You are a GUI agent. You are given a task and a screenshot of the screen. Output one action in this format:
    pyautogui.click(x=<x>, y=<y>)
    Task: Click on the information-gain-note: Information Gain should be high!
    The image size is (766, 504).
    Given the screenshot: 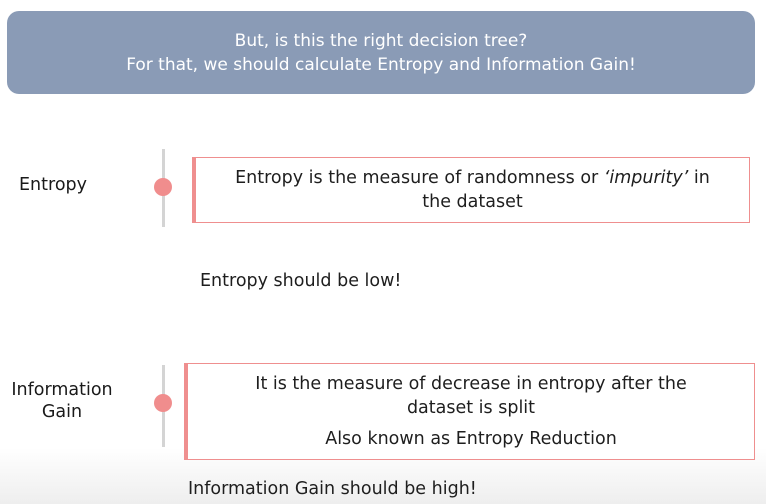 What is the action you would take?
    pyautogui.click(x=332, y=489)
    